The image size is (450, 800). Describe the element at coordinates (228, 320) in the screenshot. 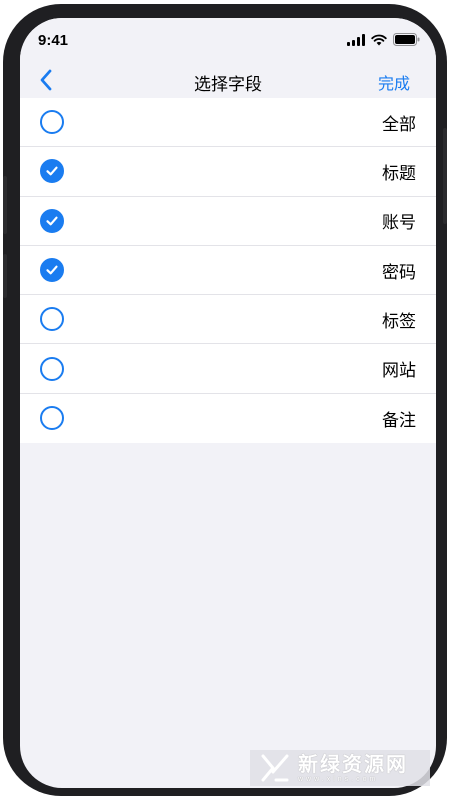

I see `field-row-tags: 标签` at that location.